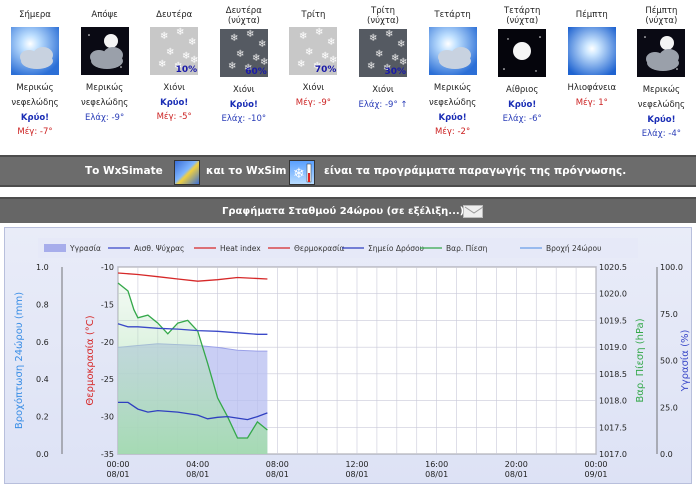 This screenshot has height=484, width=696. What do you see at coordinates (436, 464) in the screenshot?
I see `x-tick-time: 16:00` at bounding box center [436, 464].